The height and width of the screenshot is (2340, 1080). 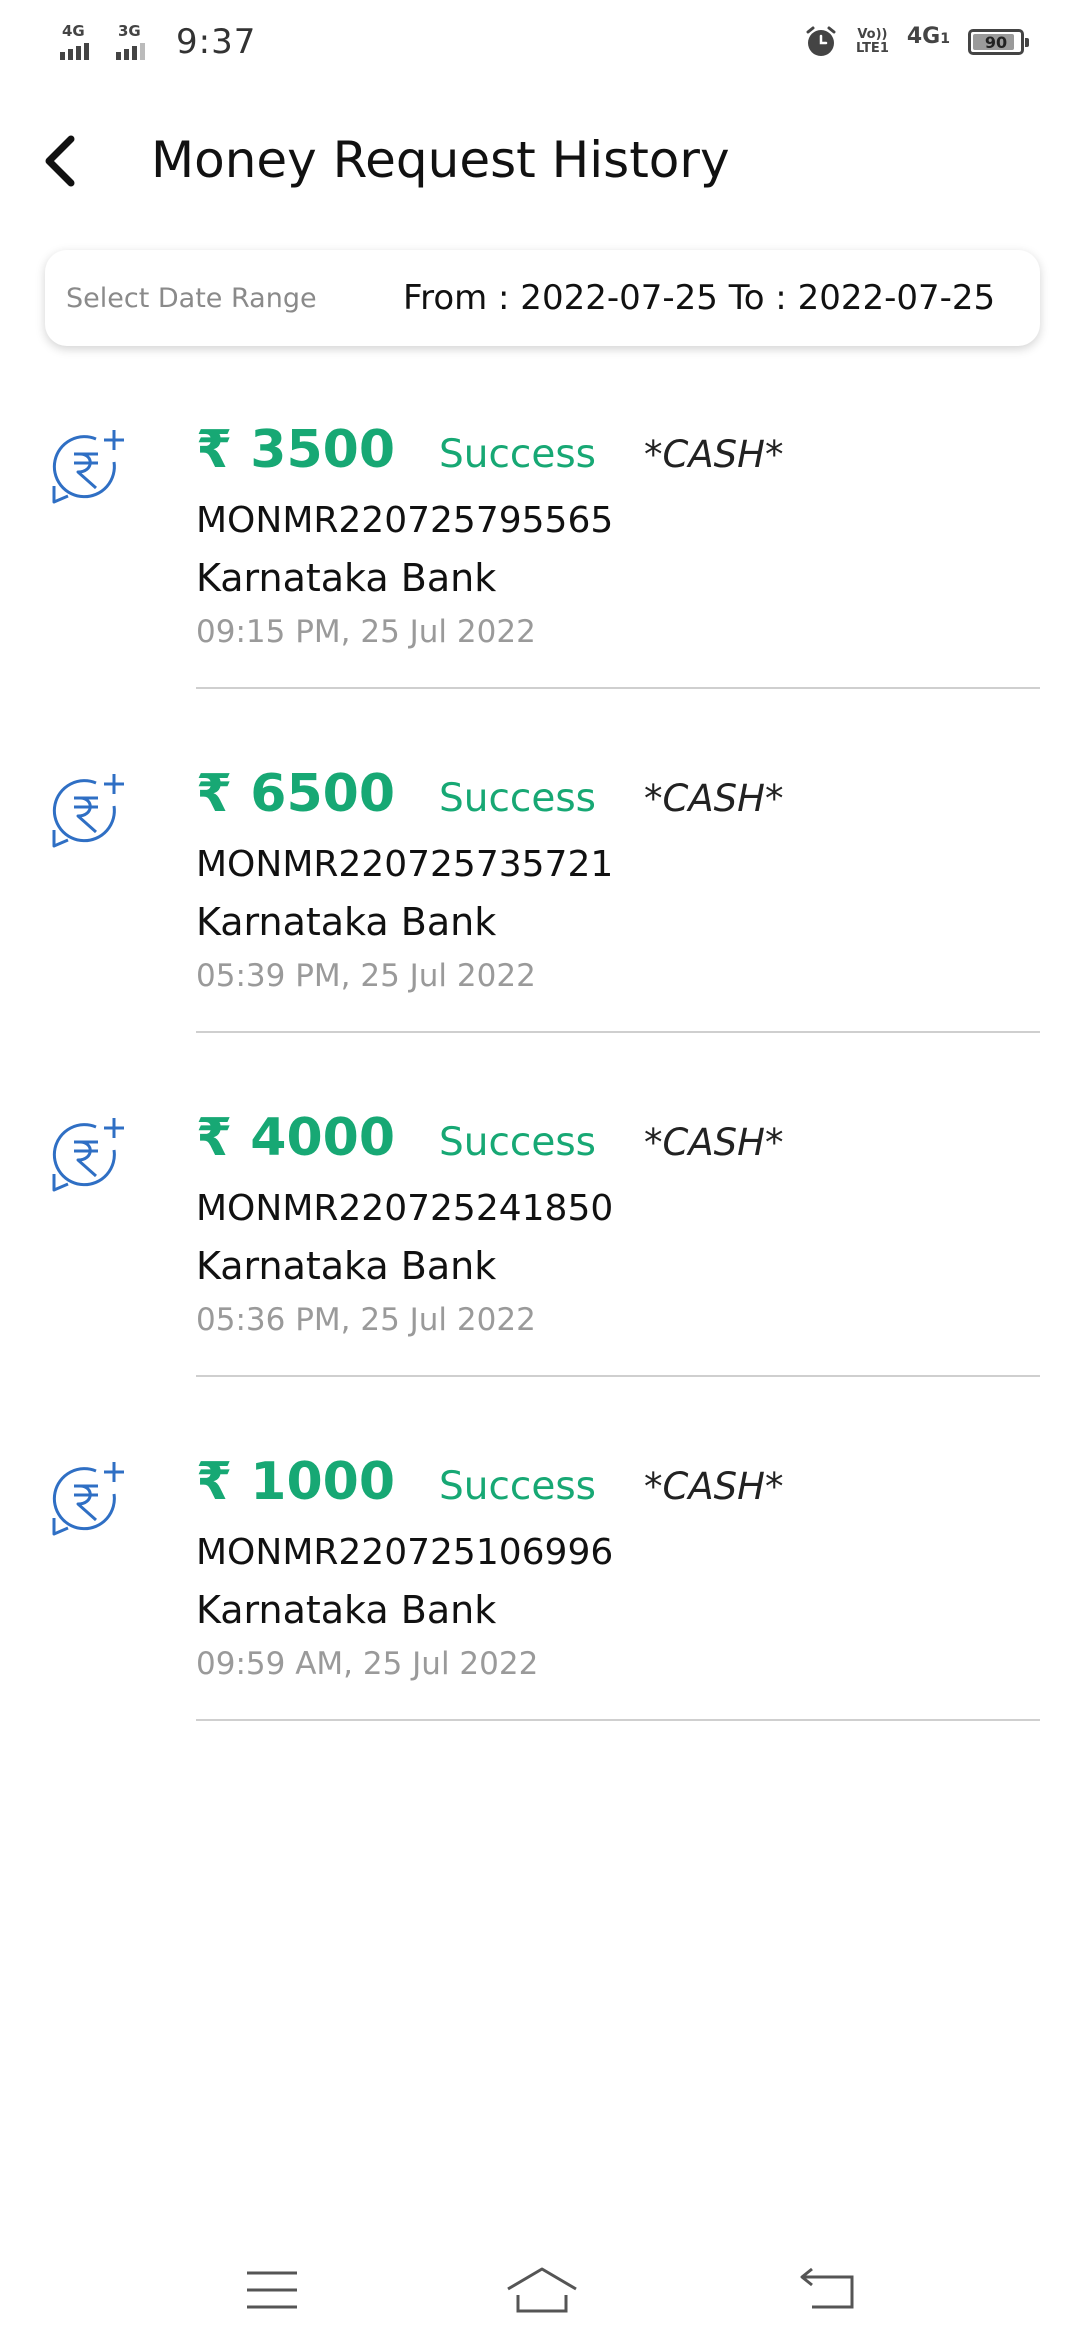 What do you see at coordinates (296, 1482) in the screenshot?
I see `amount: ₹ 1000` at bounding box center [296, 1482].